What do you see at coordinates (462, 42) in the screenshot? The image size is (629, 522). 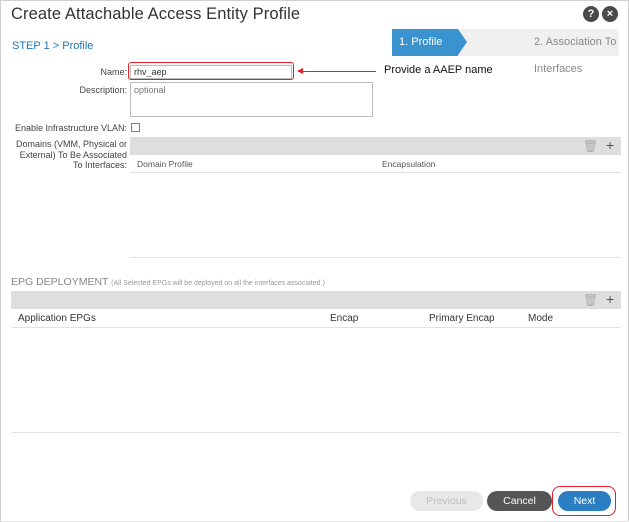 I see `wizard-step-arrow` at bounding box center [462, 42].